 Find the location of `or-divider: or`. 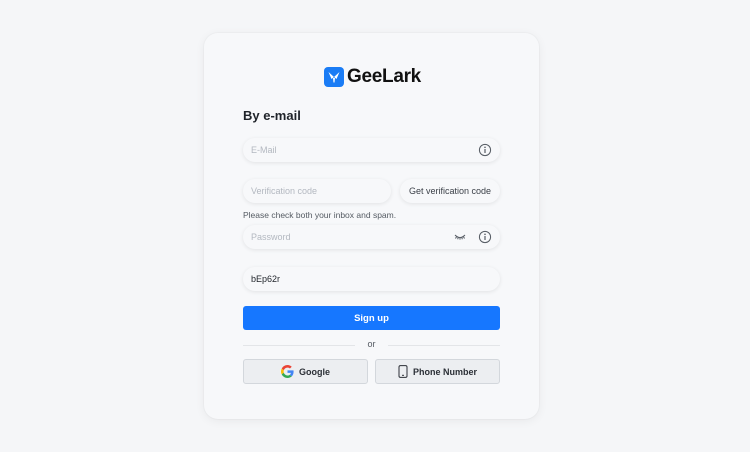

or-divider: or is located at coordinates (371, 345).